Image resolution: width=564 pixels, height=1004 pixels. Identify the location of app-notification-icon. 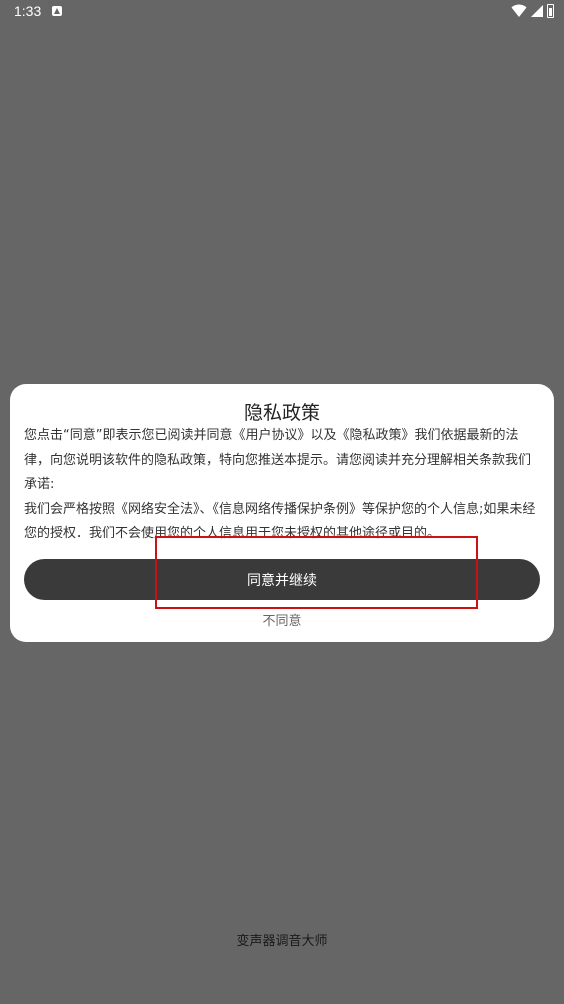
(57, 11).